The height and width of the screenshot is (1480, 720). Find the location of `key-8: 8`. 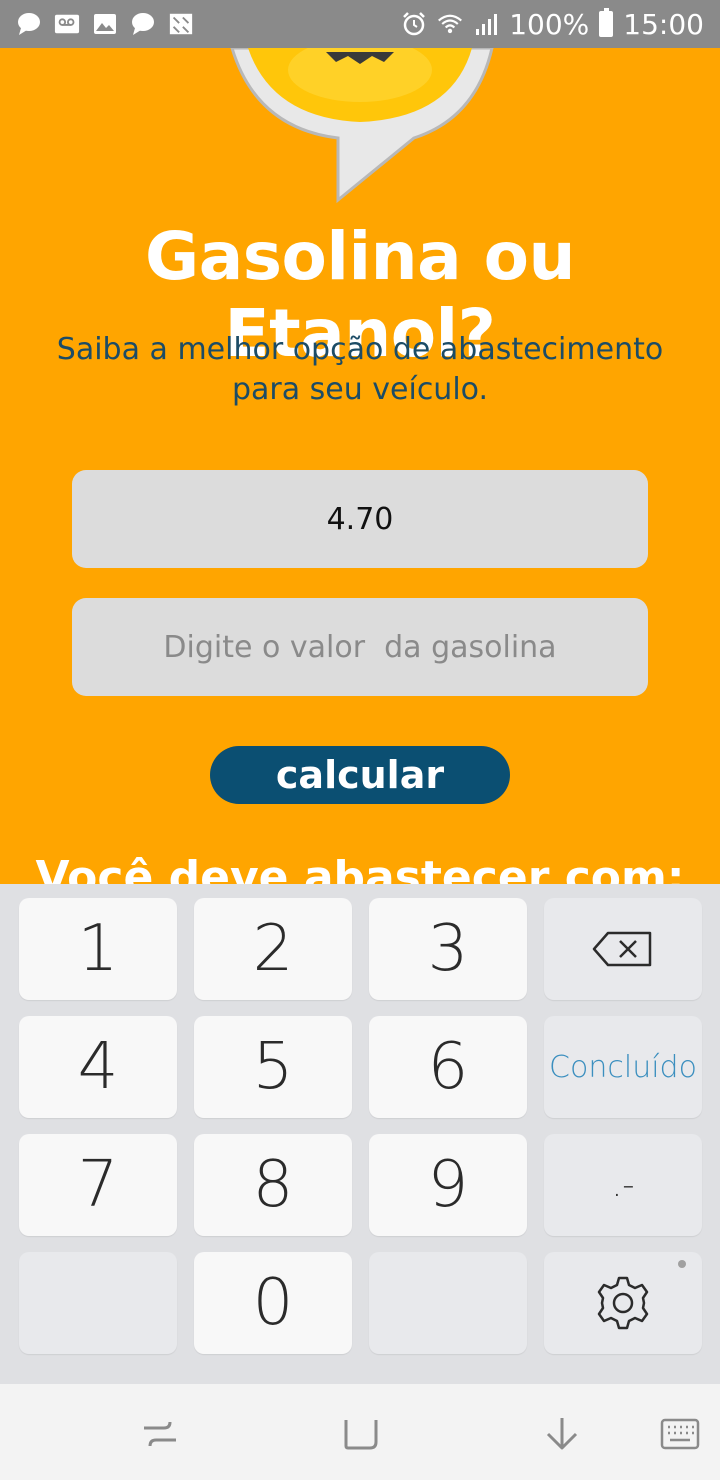

key-8: 8 is located at coordinates (273, 1185).